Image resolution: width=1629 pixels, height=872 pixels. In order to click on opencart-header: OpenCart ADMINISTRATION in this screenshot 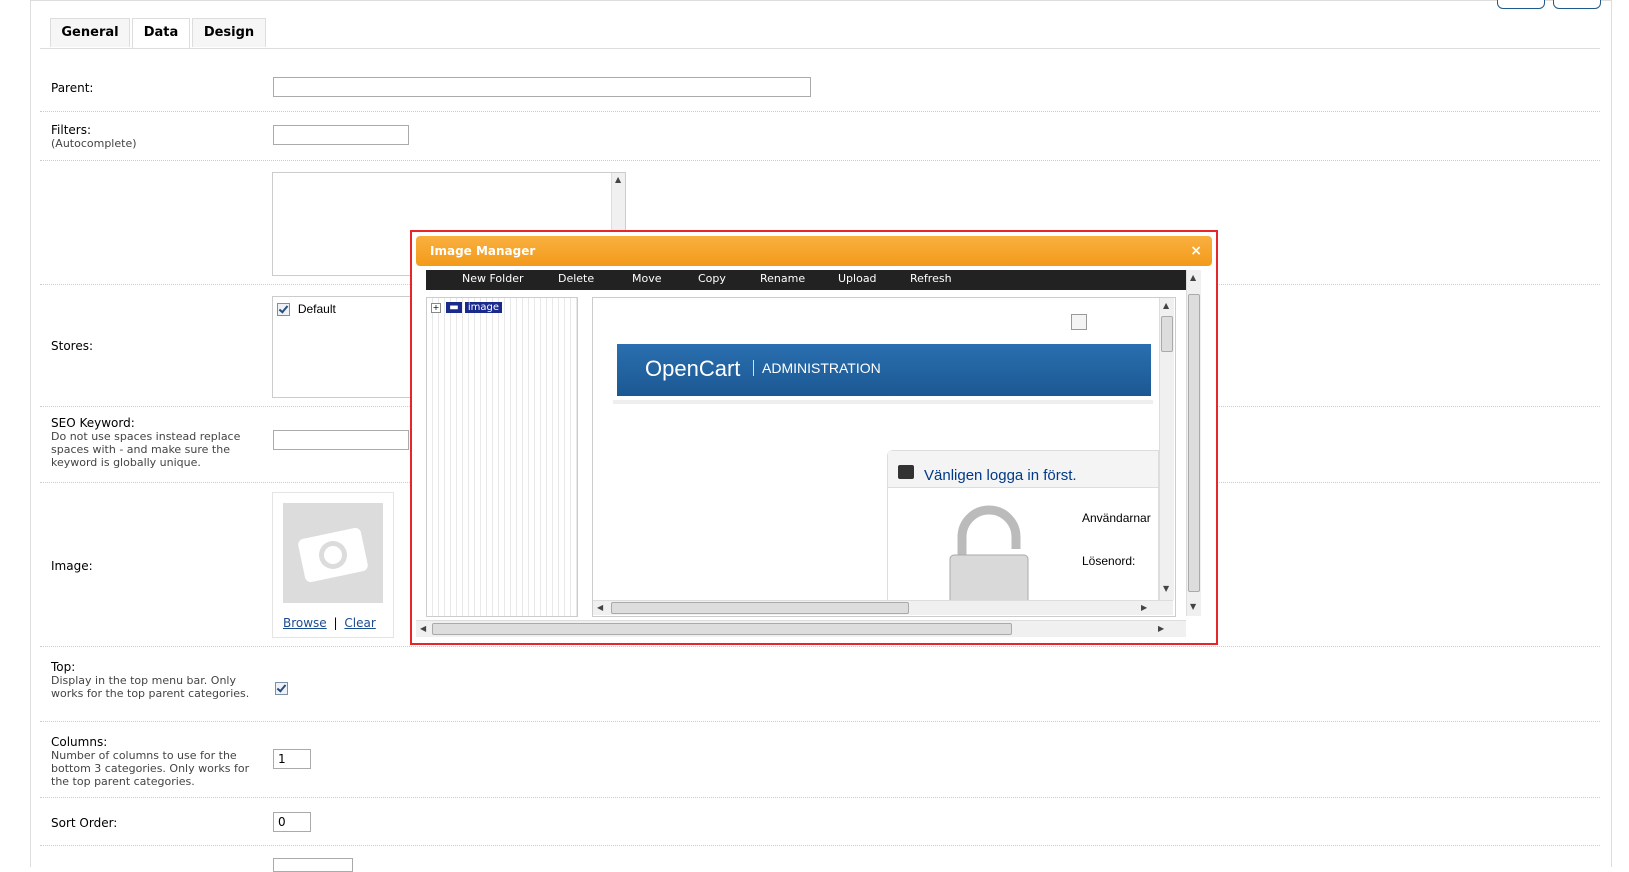, I will do `click(884, 370)`.